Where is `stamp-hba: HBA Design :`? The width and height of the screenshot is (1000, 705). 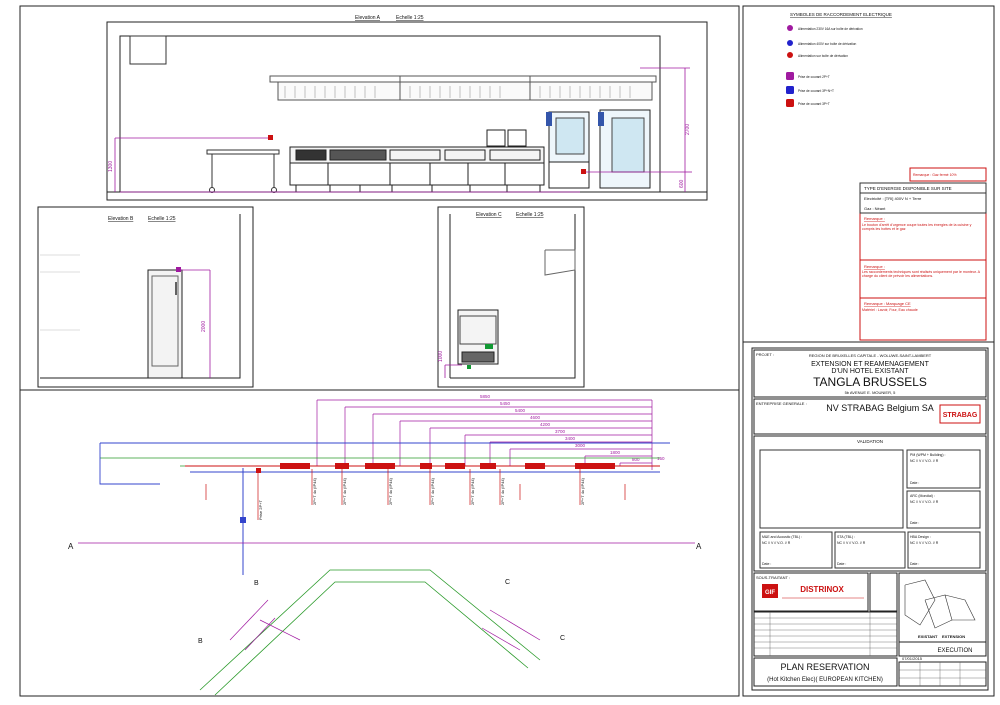 stamp-hba: HBA Design : is located at coordinates (920, 537).